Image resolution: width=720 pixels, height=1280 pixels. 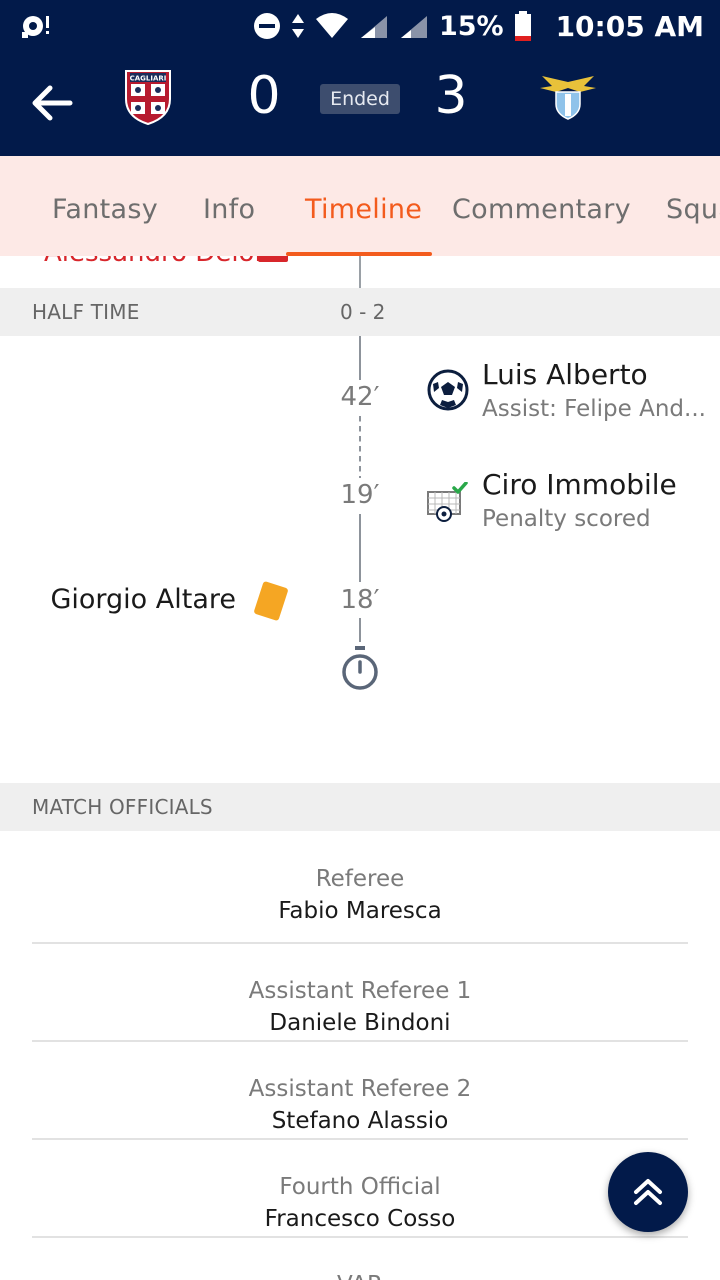 I want to click on official-role: Fourth Official, so click(x=360, y=1187).